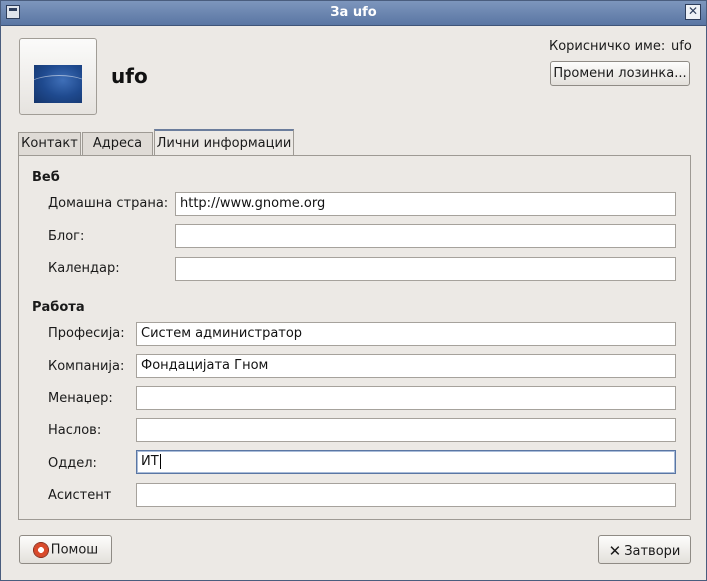  What do you see at coordinates (58, 307) in the screenshot?
I see `work-section-title: Работа` at bounding box center [58, 307].